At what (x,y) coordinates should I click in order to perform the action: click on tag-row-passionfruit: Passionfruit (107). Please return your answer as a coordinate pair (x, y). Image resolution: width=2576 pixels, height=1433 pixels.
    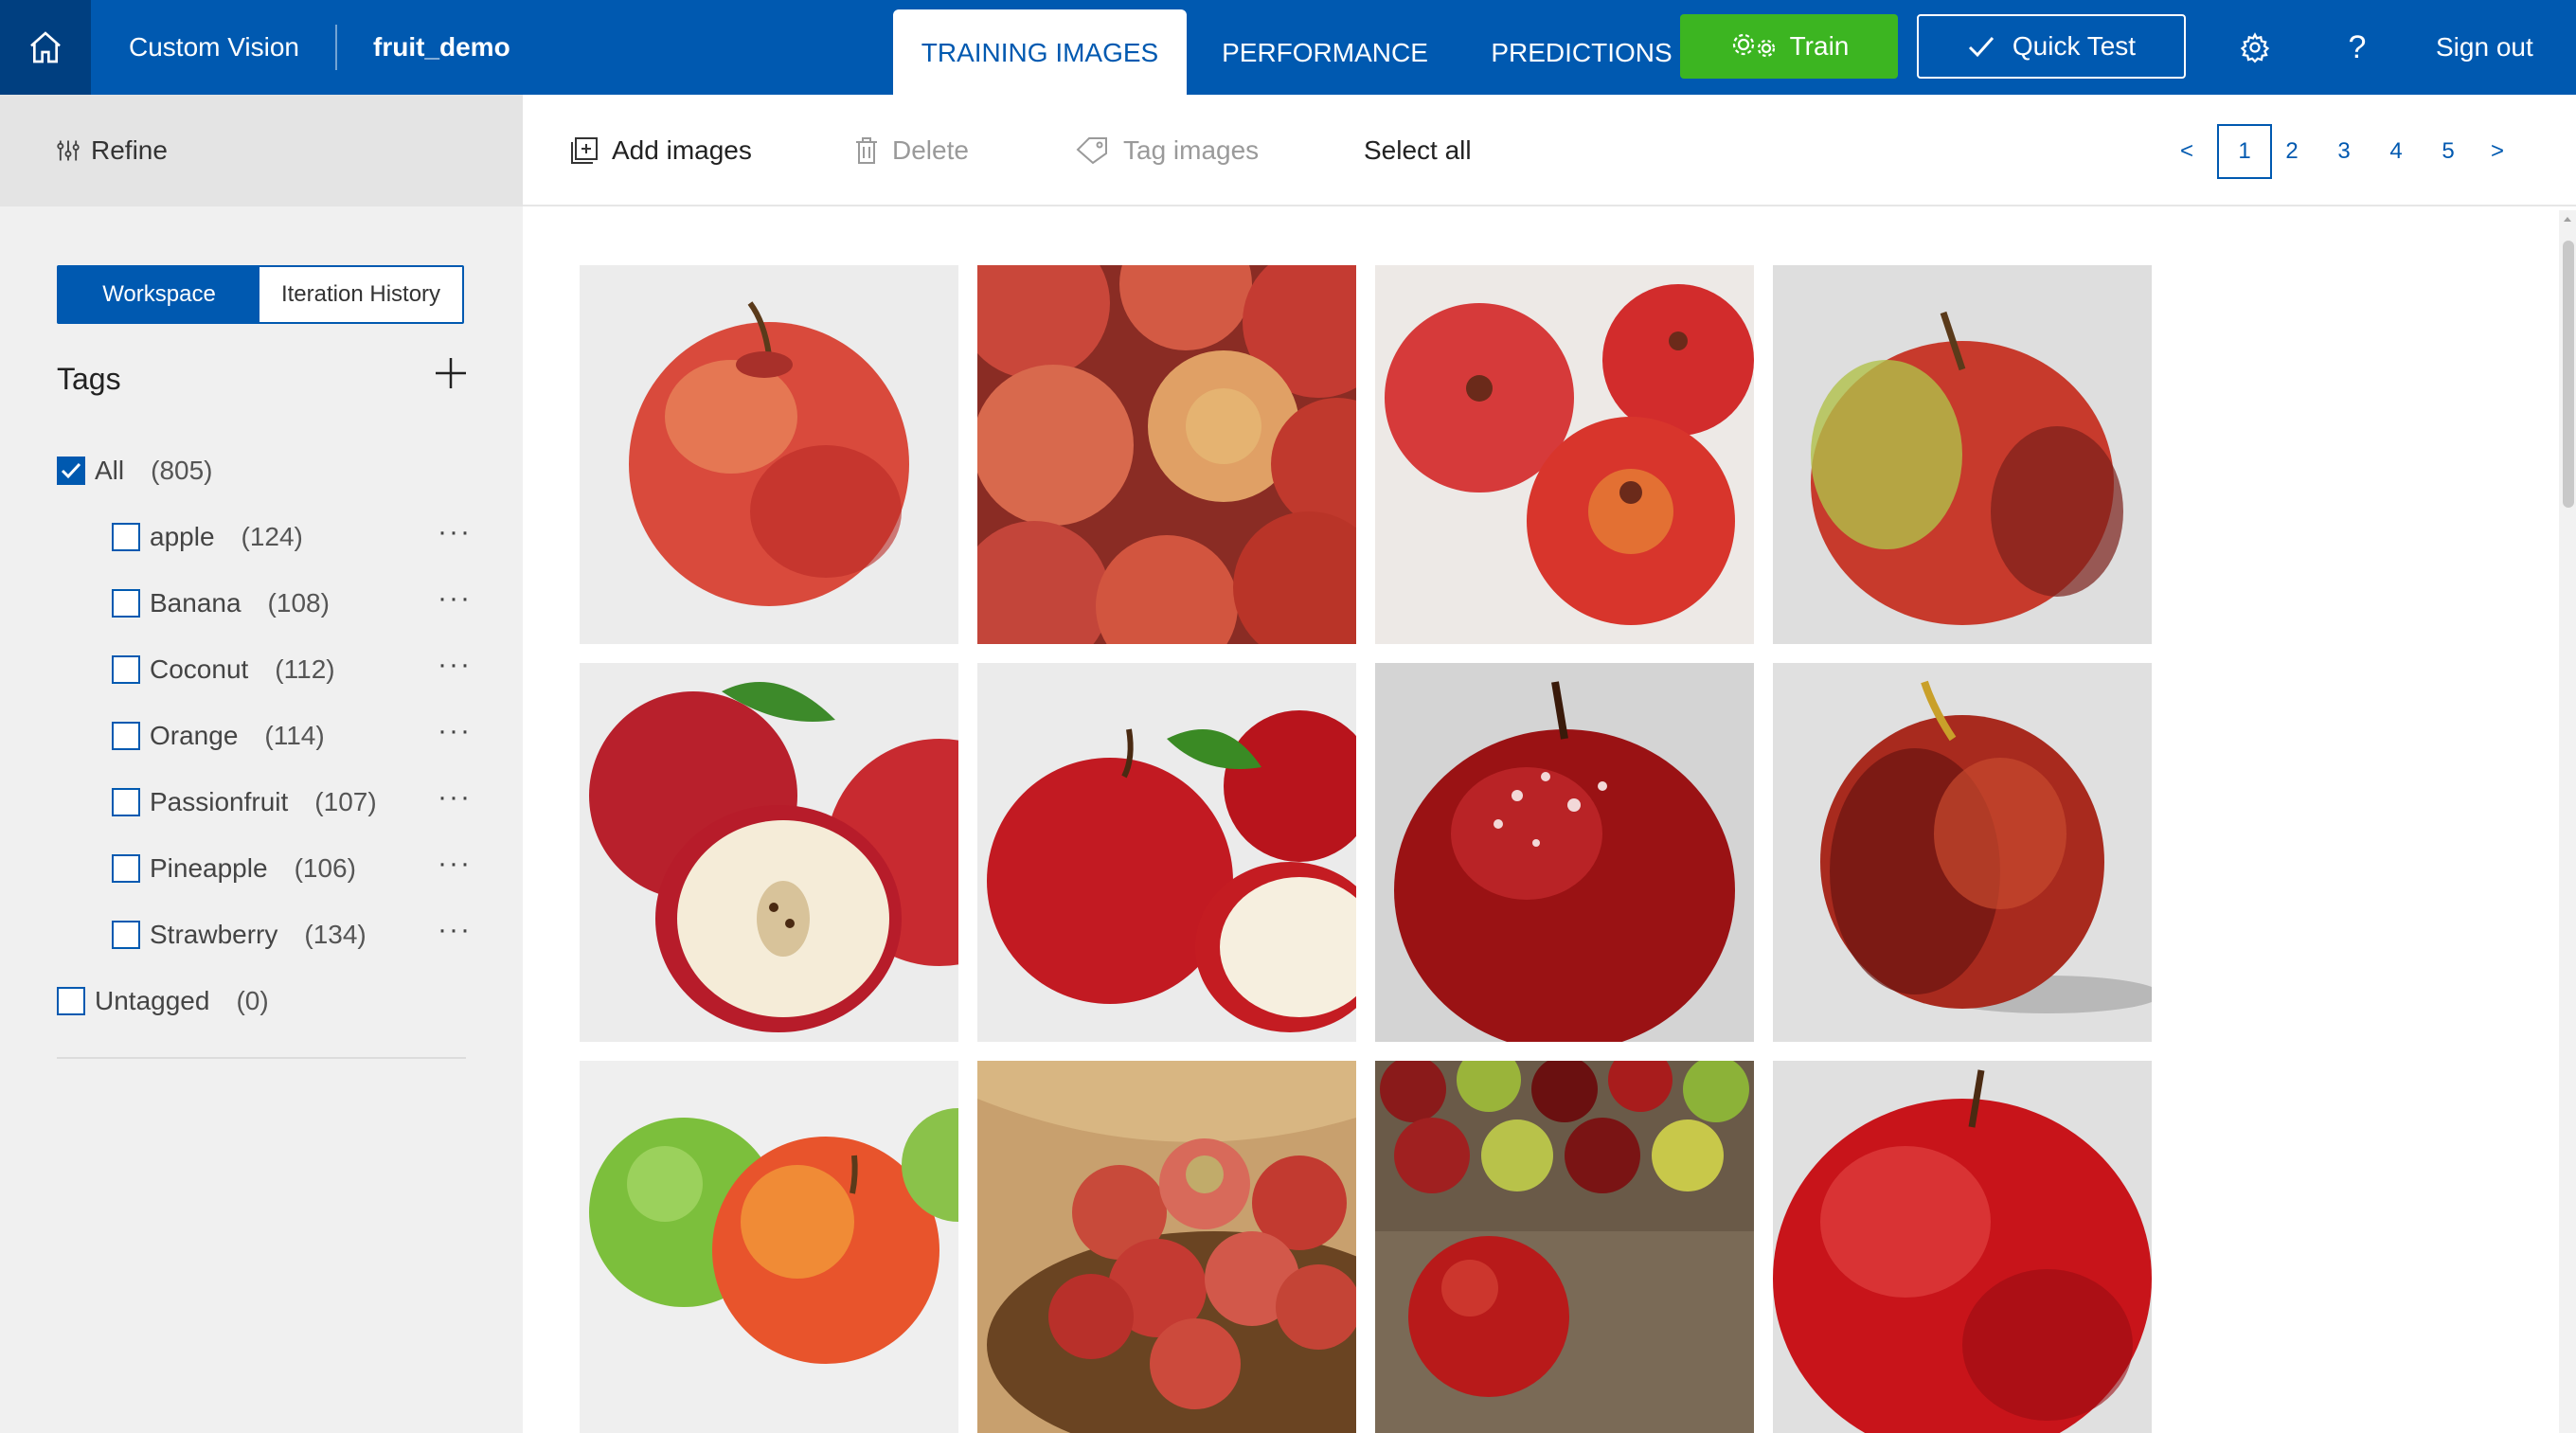
    Looking at the image, I should click on (244, 802).